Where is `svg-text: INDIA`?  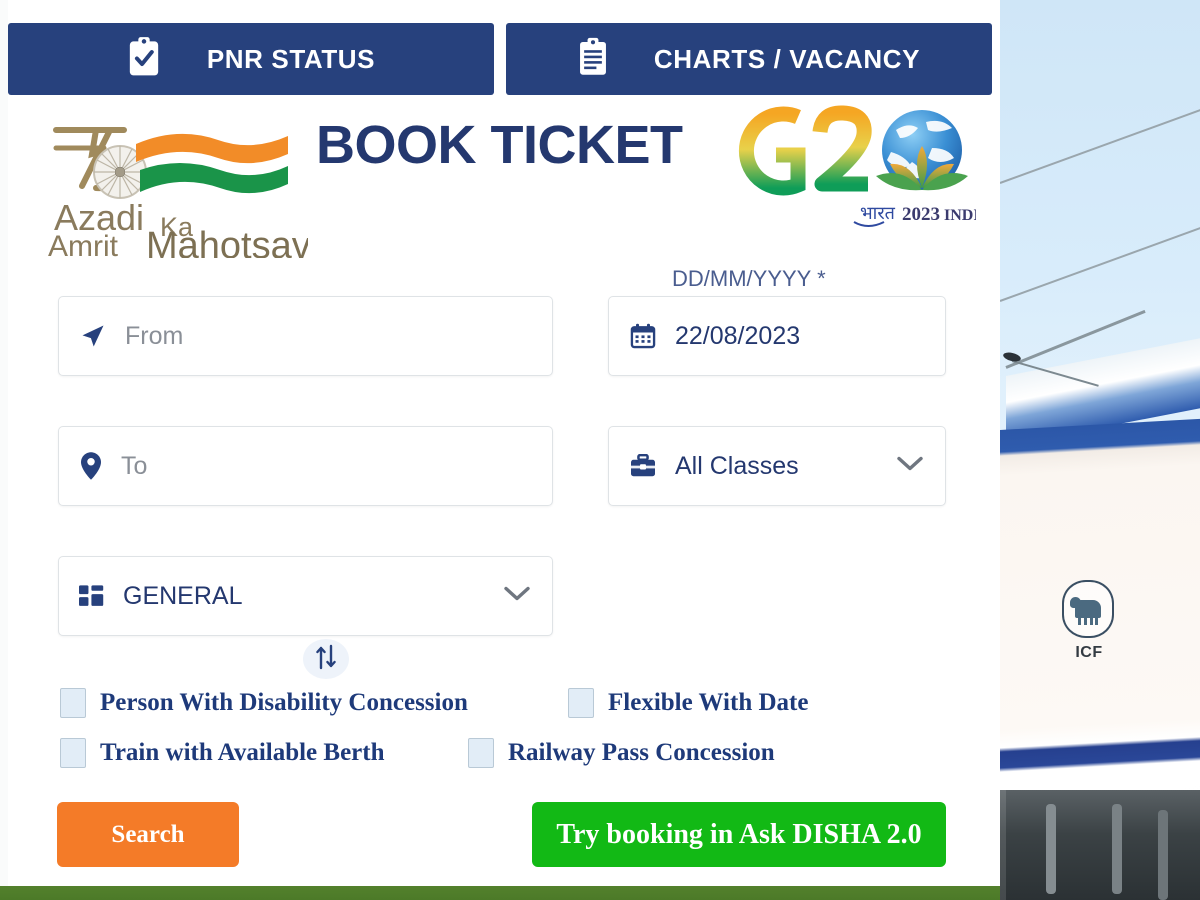
svg-text: INDIA is located at coordinates (960, 215).